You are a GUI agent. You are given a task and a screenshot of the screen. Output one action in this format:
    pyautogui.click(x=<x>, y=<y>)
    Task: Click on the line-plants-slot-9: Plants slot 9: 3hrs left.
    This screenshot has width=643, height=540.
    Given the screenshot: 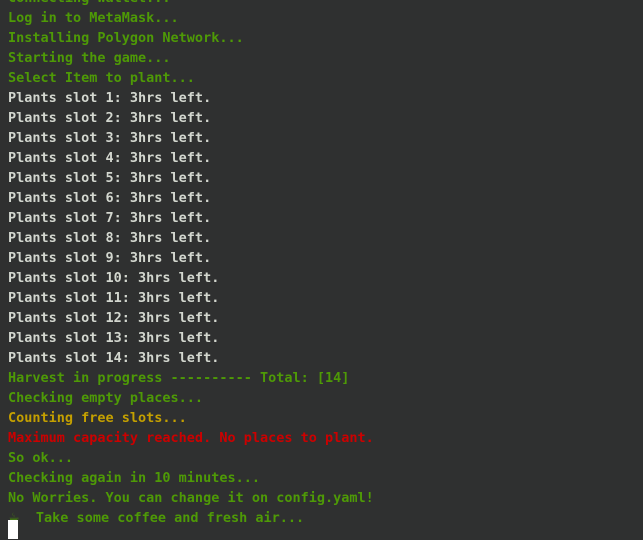 What is the action you would take?
    pyautogui.click(x=110, y=258)
    